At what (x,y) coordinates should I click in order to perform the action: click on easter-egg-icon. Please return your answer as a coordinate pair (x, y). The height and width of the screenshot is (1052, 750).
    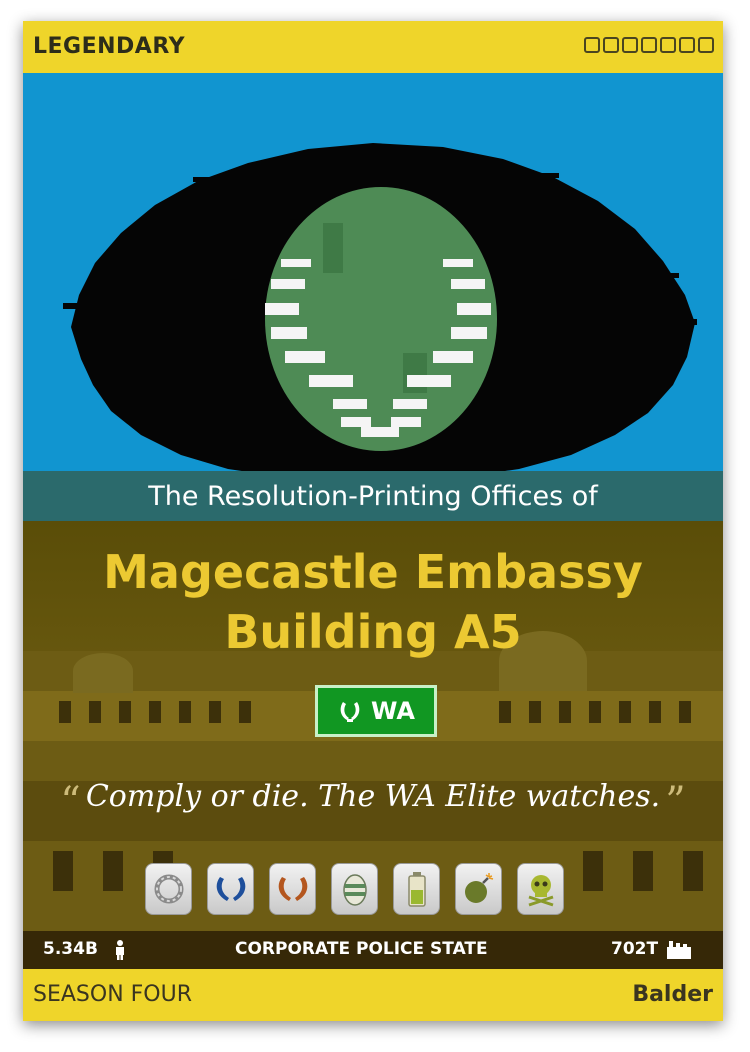
    Looking at the image, I should click on (354, 890).